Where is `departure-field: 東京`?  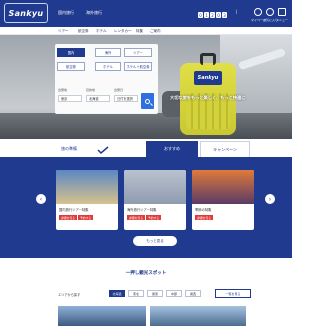 departure-field: 東京 is located at coordinates (70, 98).